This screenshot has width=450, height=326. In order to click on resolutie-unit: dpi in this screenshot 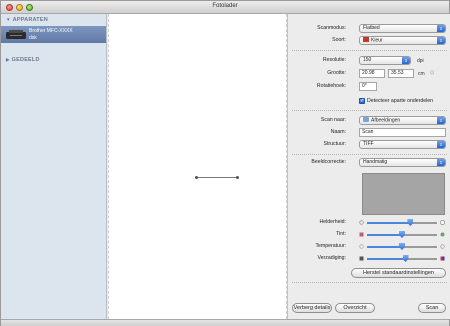, I will do `click(420, 61)`.